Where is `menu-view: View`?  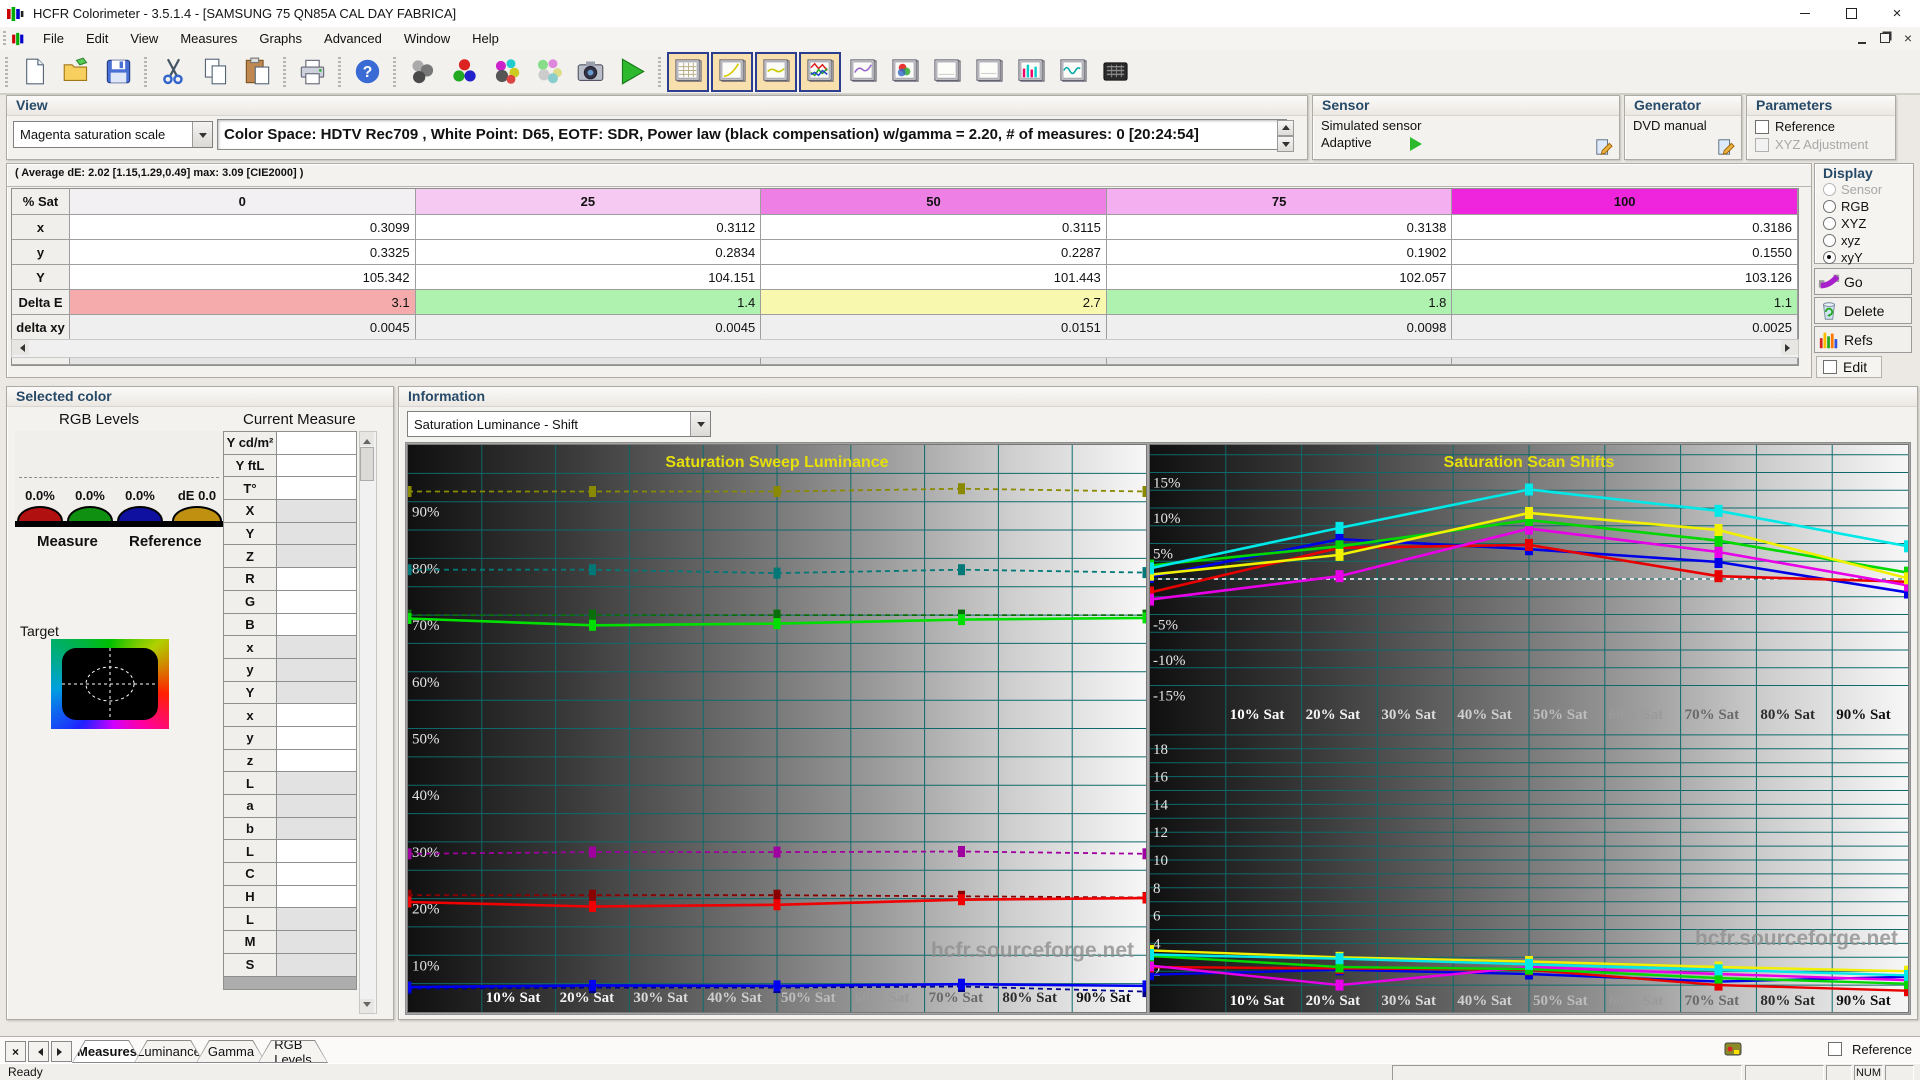
menu-view: View is located at coordinates (144, 38).